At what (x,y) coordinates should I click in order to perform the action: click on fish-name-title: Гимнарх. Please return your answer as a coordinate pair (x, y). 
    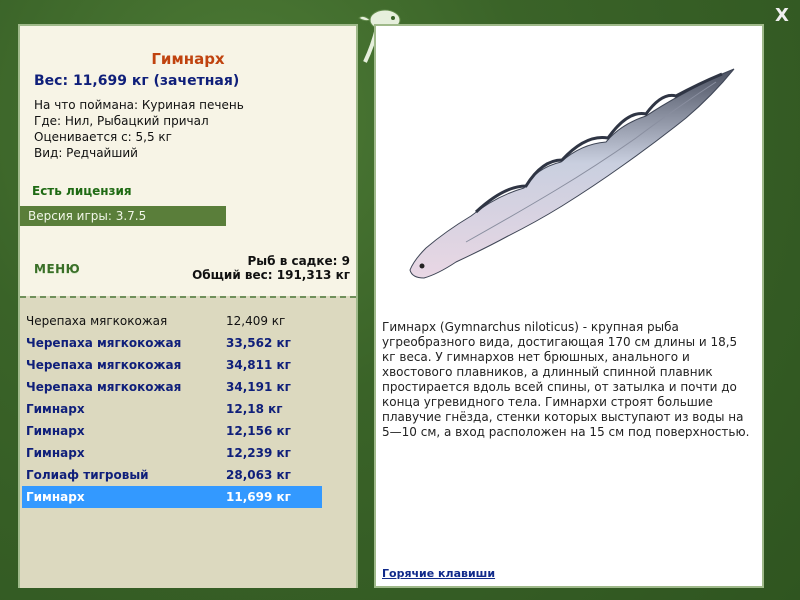
    Looking at the image, I should click on (188, 59).